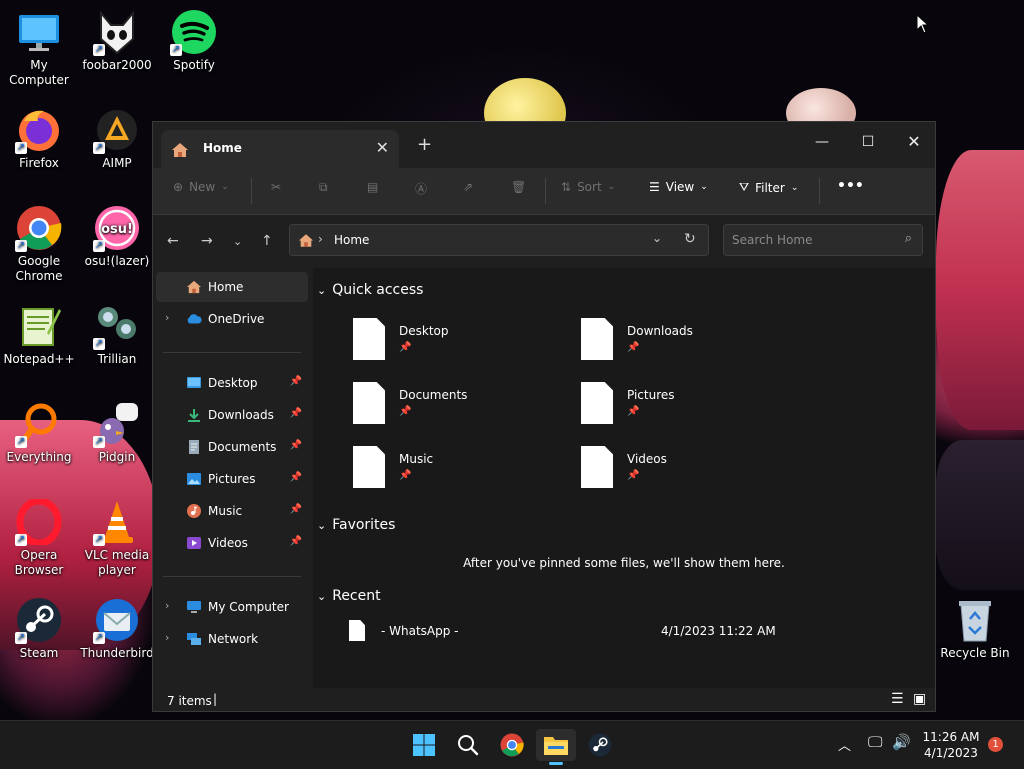  I want to click on desktop-icon-thunderbird: ↗ Thunderbird, so click(117, 628).